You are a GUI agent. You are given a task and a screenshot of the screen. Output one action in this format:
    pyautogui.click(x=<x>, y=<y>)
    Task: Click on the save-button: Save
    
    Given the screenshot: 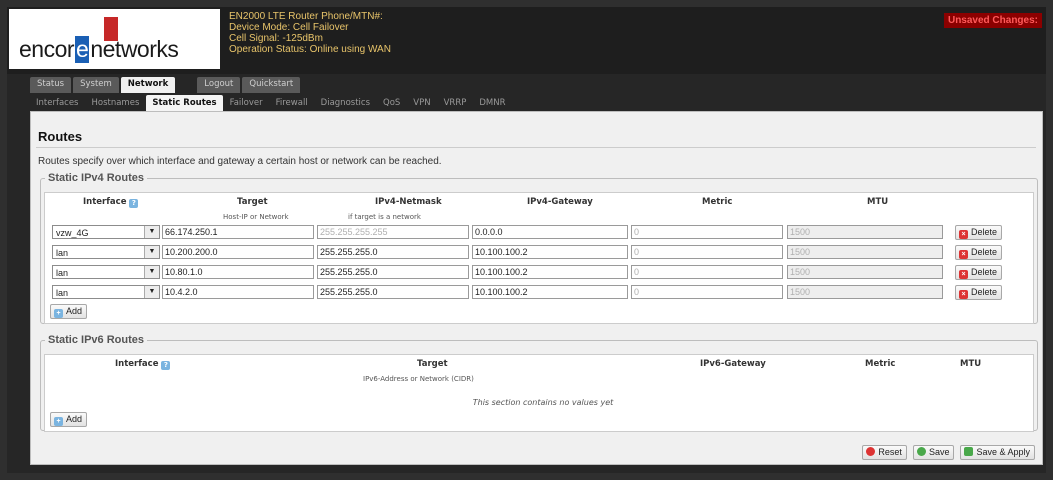 What is the action you would take?
    pyautogui.click(x=933, y=452)
    